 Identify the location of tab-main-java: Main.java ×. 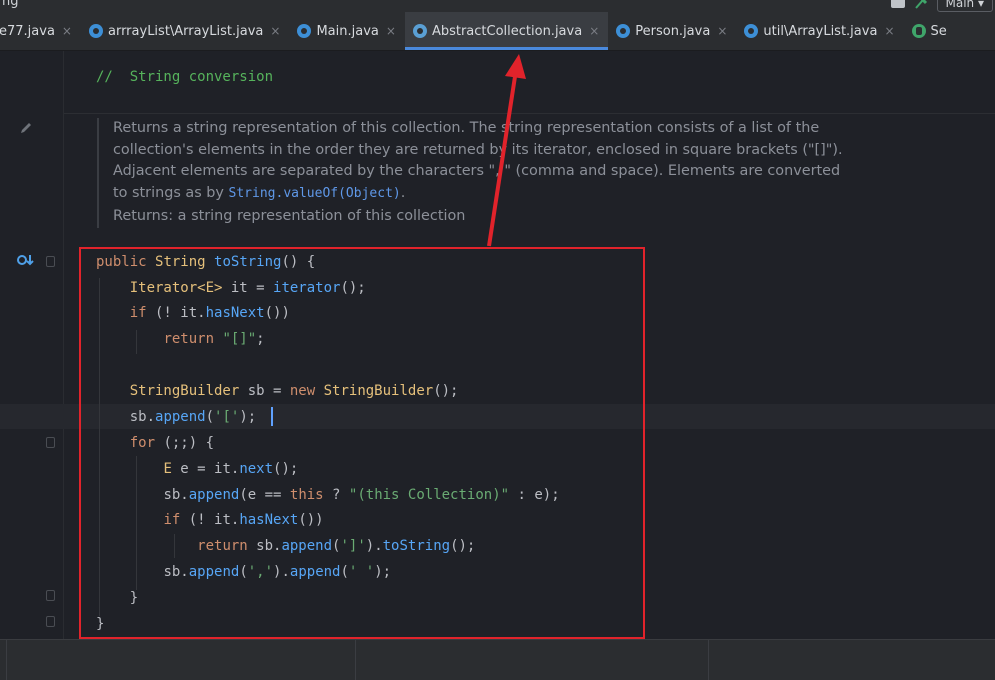
(346, 31).